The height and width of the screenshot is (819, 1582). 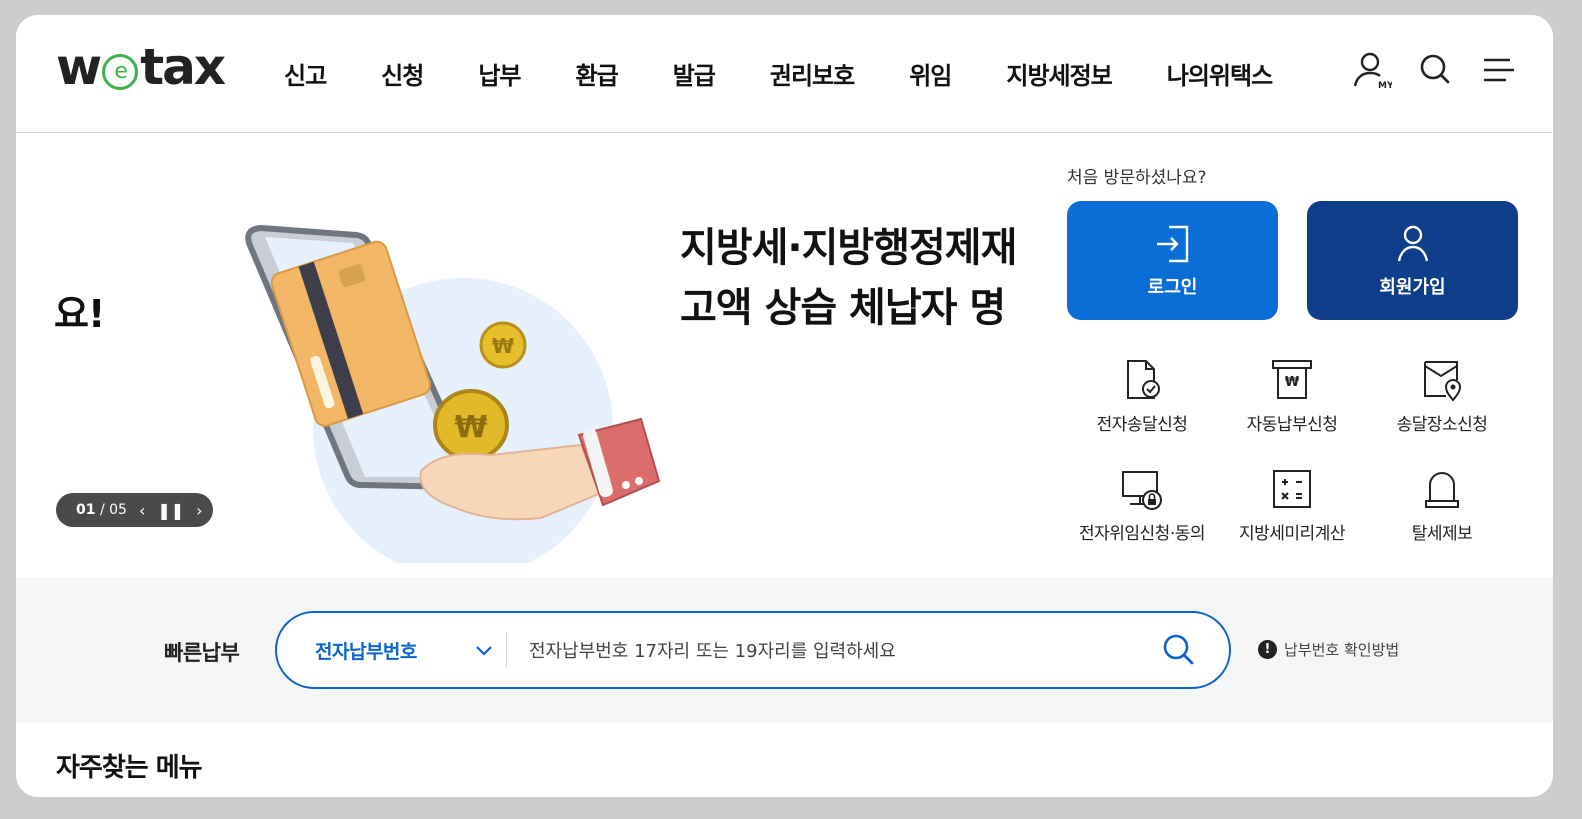 What do you see at coordinates (1292, 489) in the screenshot?
I see `calculator-icon` at bounding box center [1292, 489].